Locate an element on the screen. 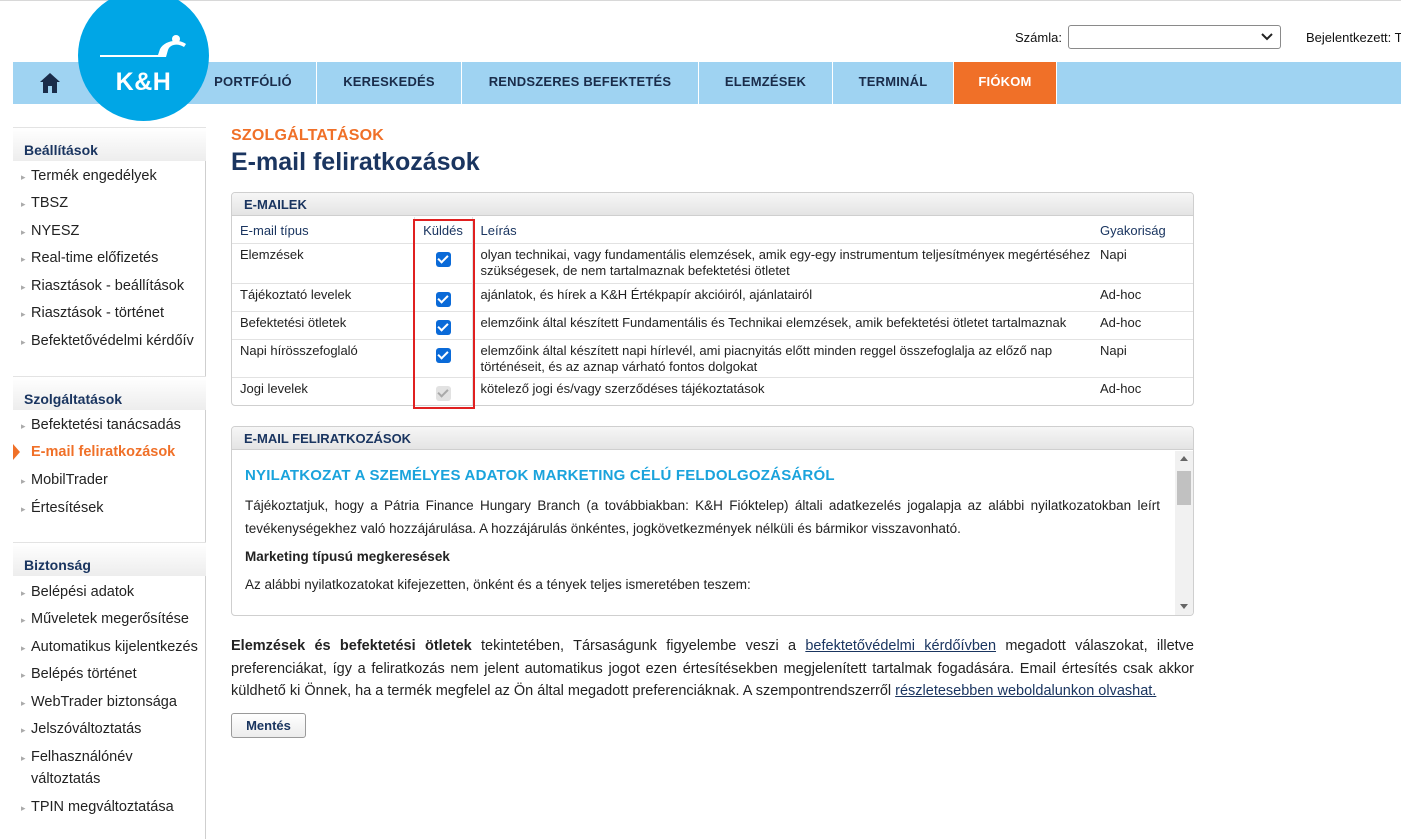 The image size is (1401, 839). nav-portfolio: PORTFÓLIÓ is located at coordinates (253, 83).